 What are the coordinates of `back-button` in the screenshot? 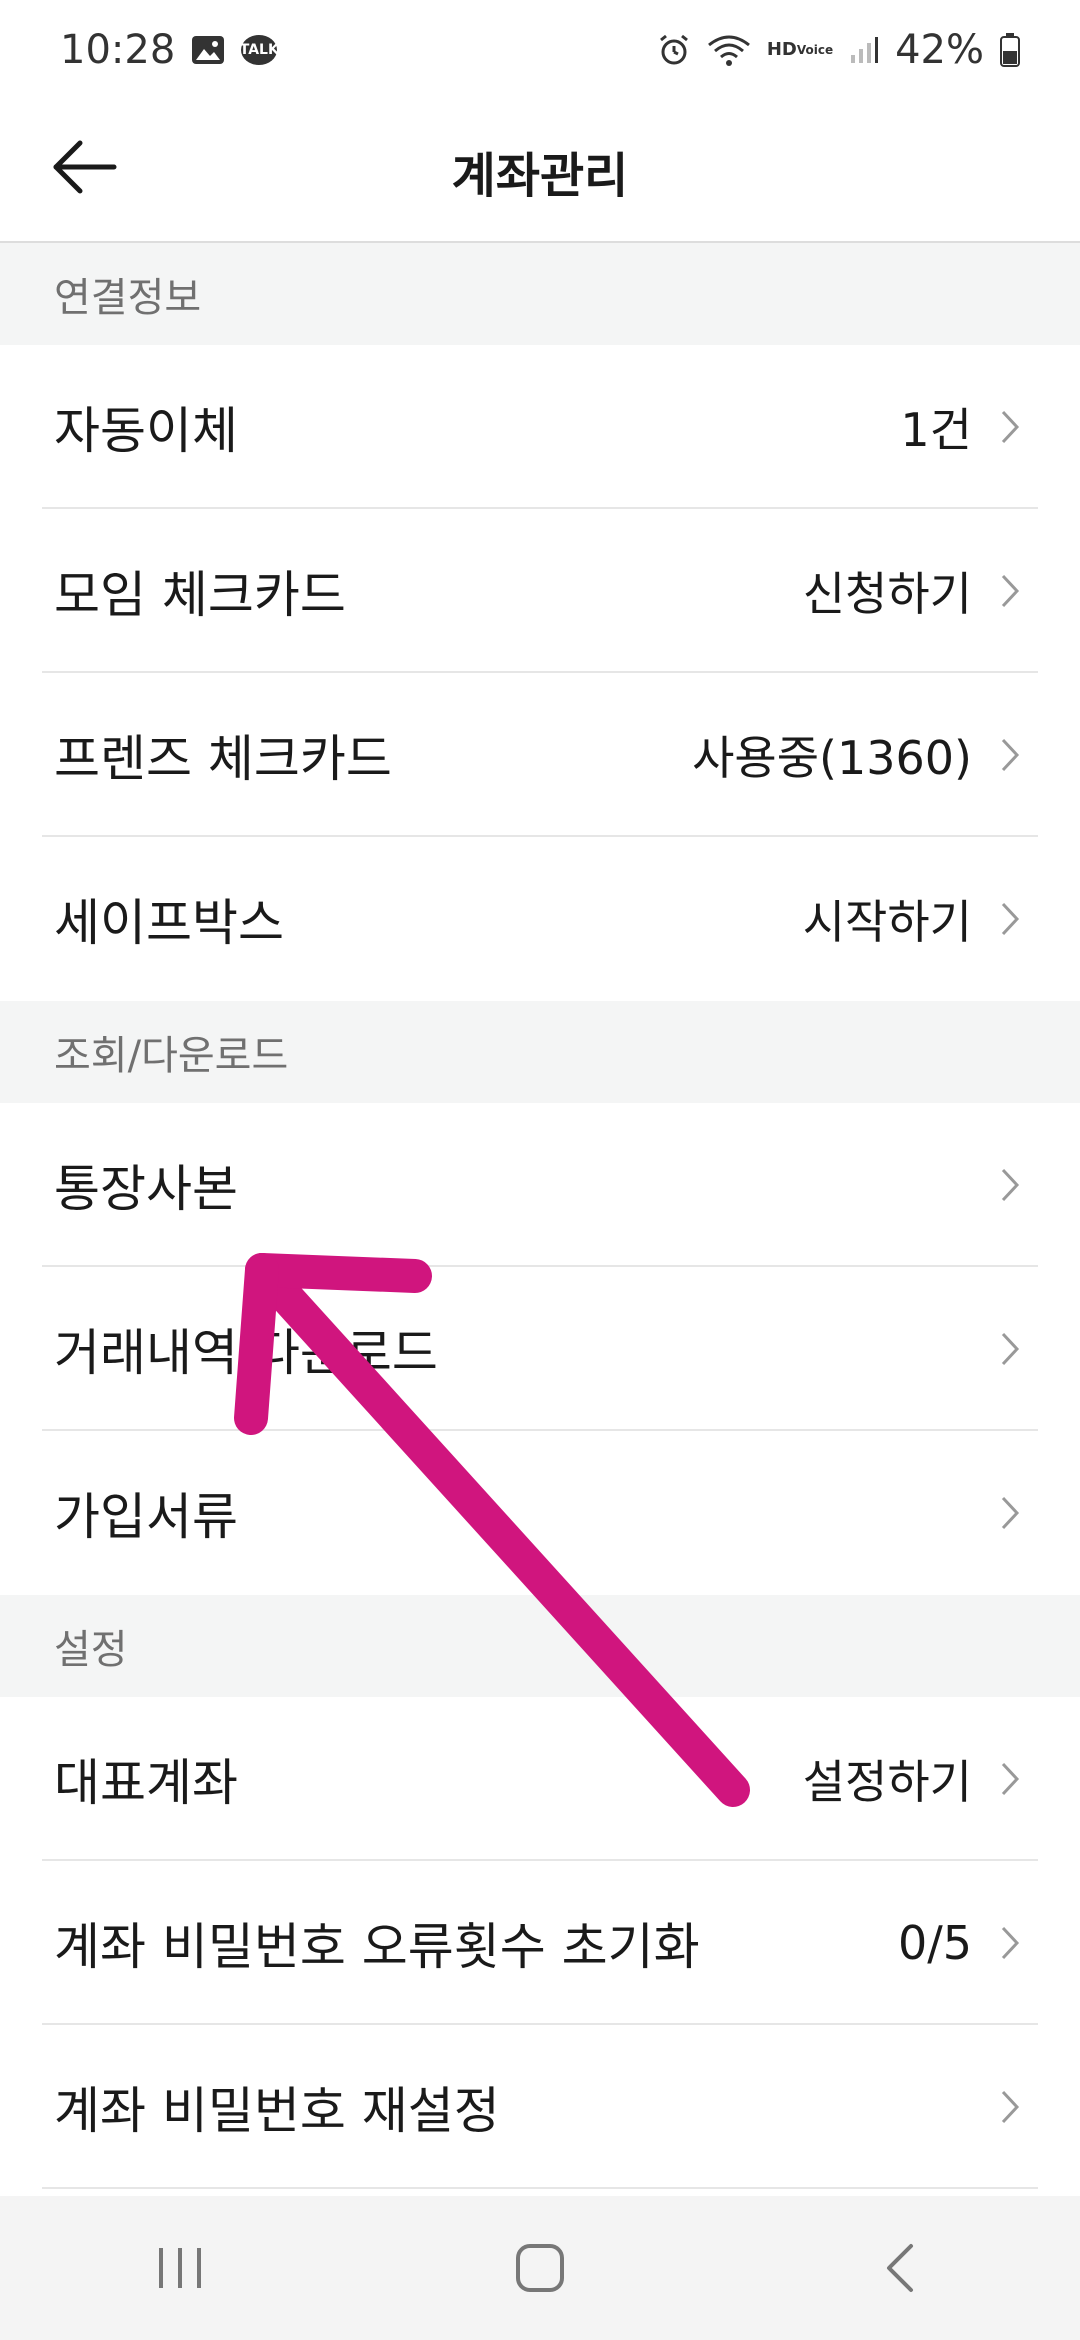 It's located at (85, 167).